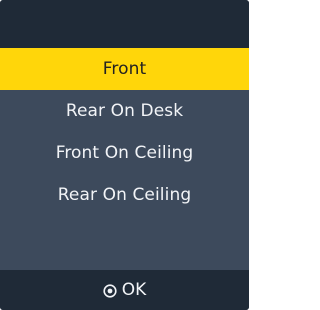 The width and height of the screenshot is (320, 310). Describe the element at coordinates (124, 195) in the screenshot. I see `menu-item-rear-on-ceiling: Rear On Ceiling` at that location.